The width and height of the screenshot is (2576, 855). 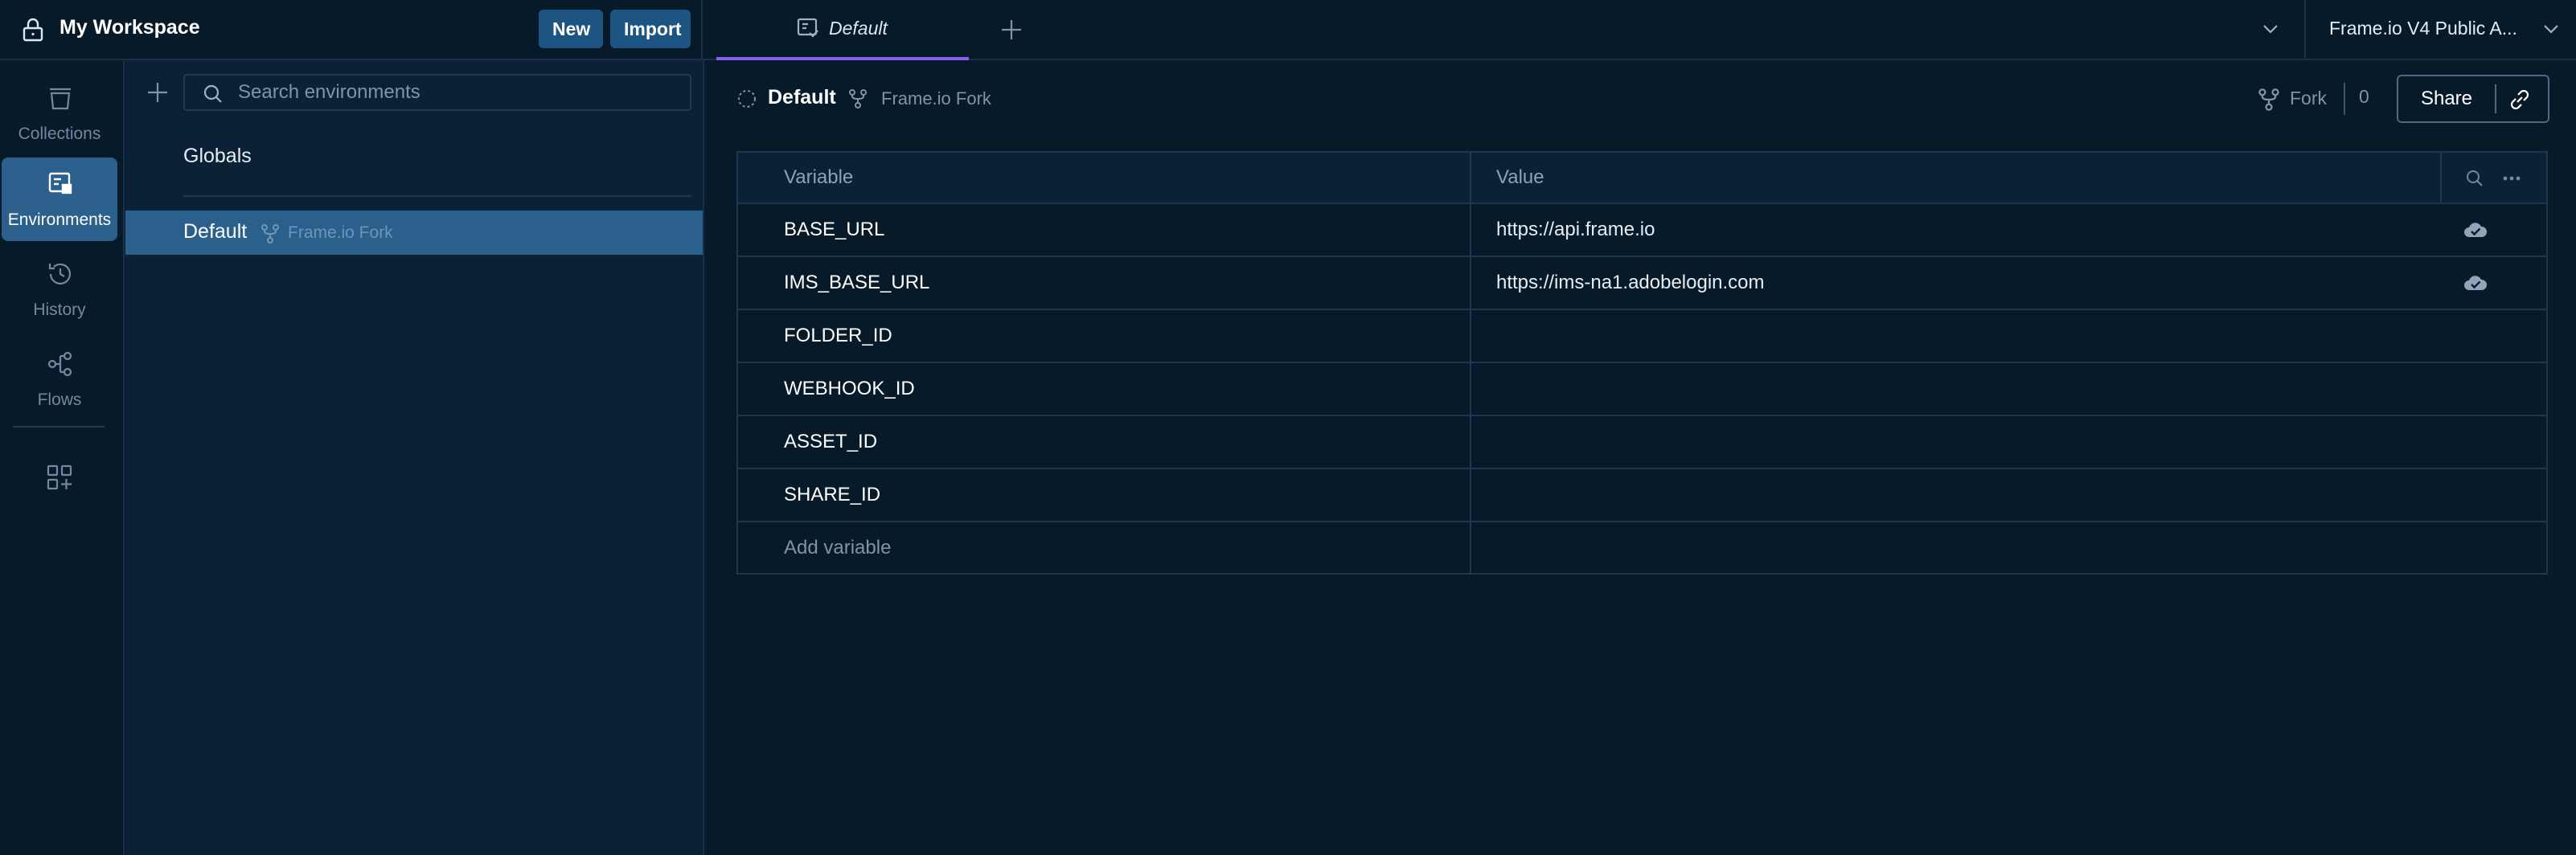 What do you see at coordinates (218, 156) in the screenshot?
I see `globals-item: Globals` at bounding box center [218, 156].